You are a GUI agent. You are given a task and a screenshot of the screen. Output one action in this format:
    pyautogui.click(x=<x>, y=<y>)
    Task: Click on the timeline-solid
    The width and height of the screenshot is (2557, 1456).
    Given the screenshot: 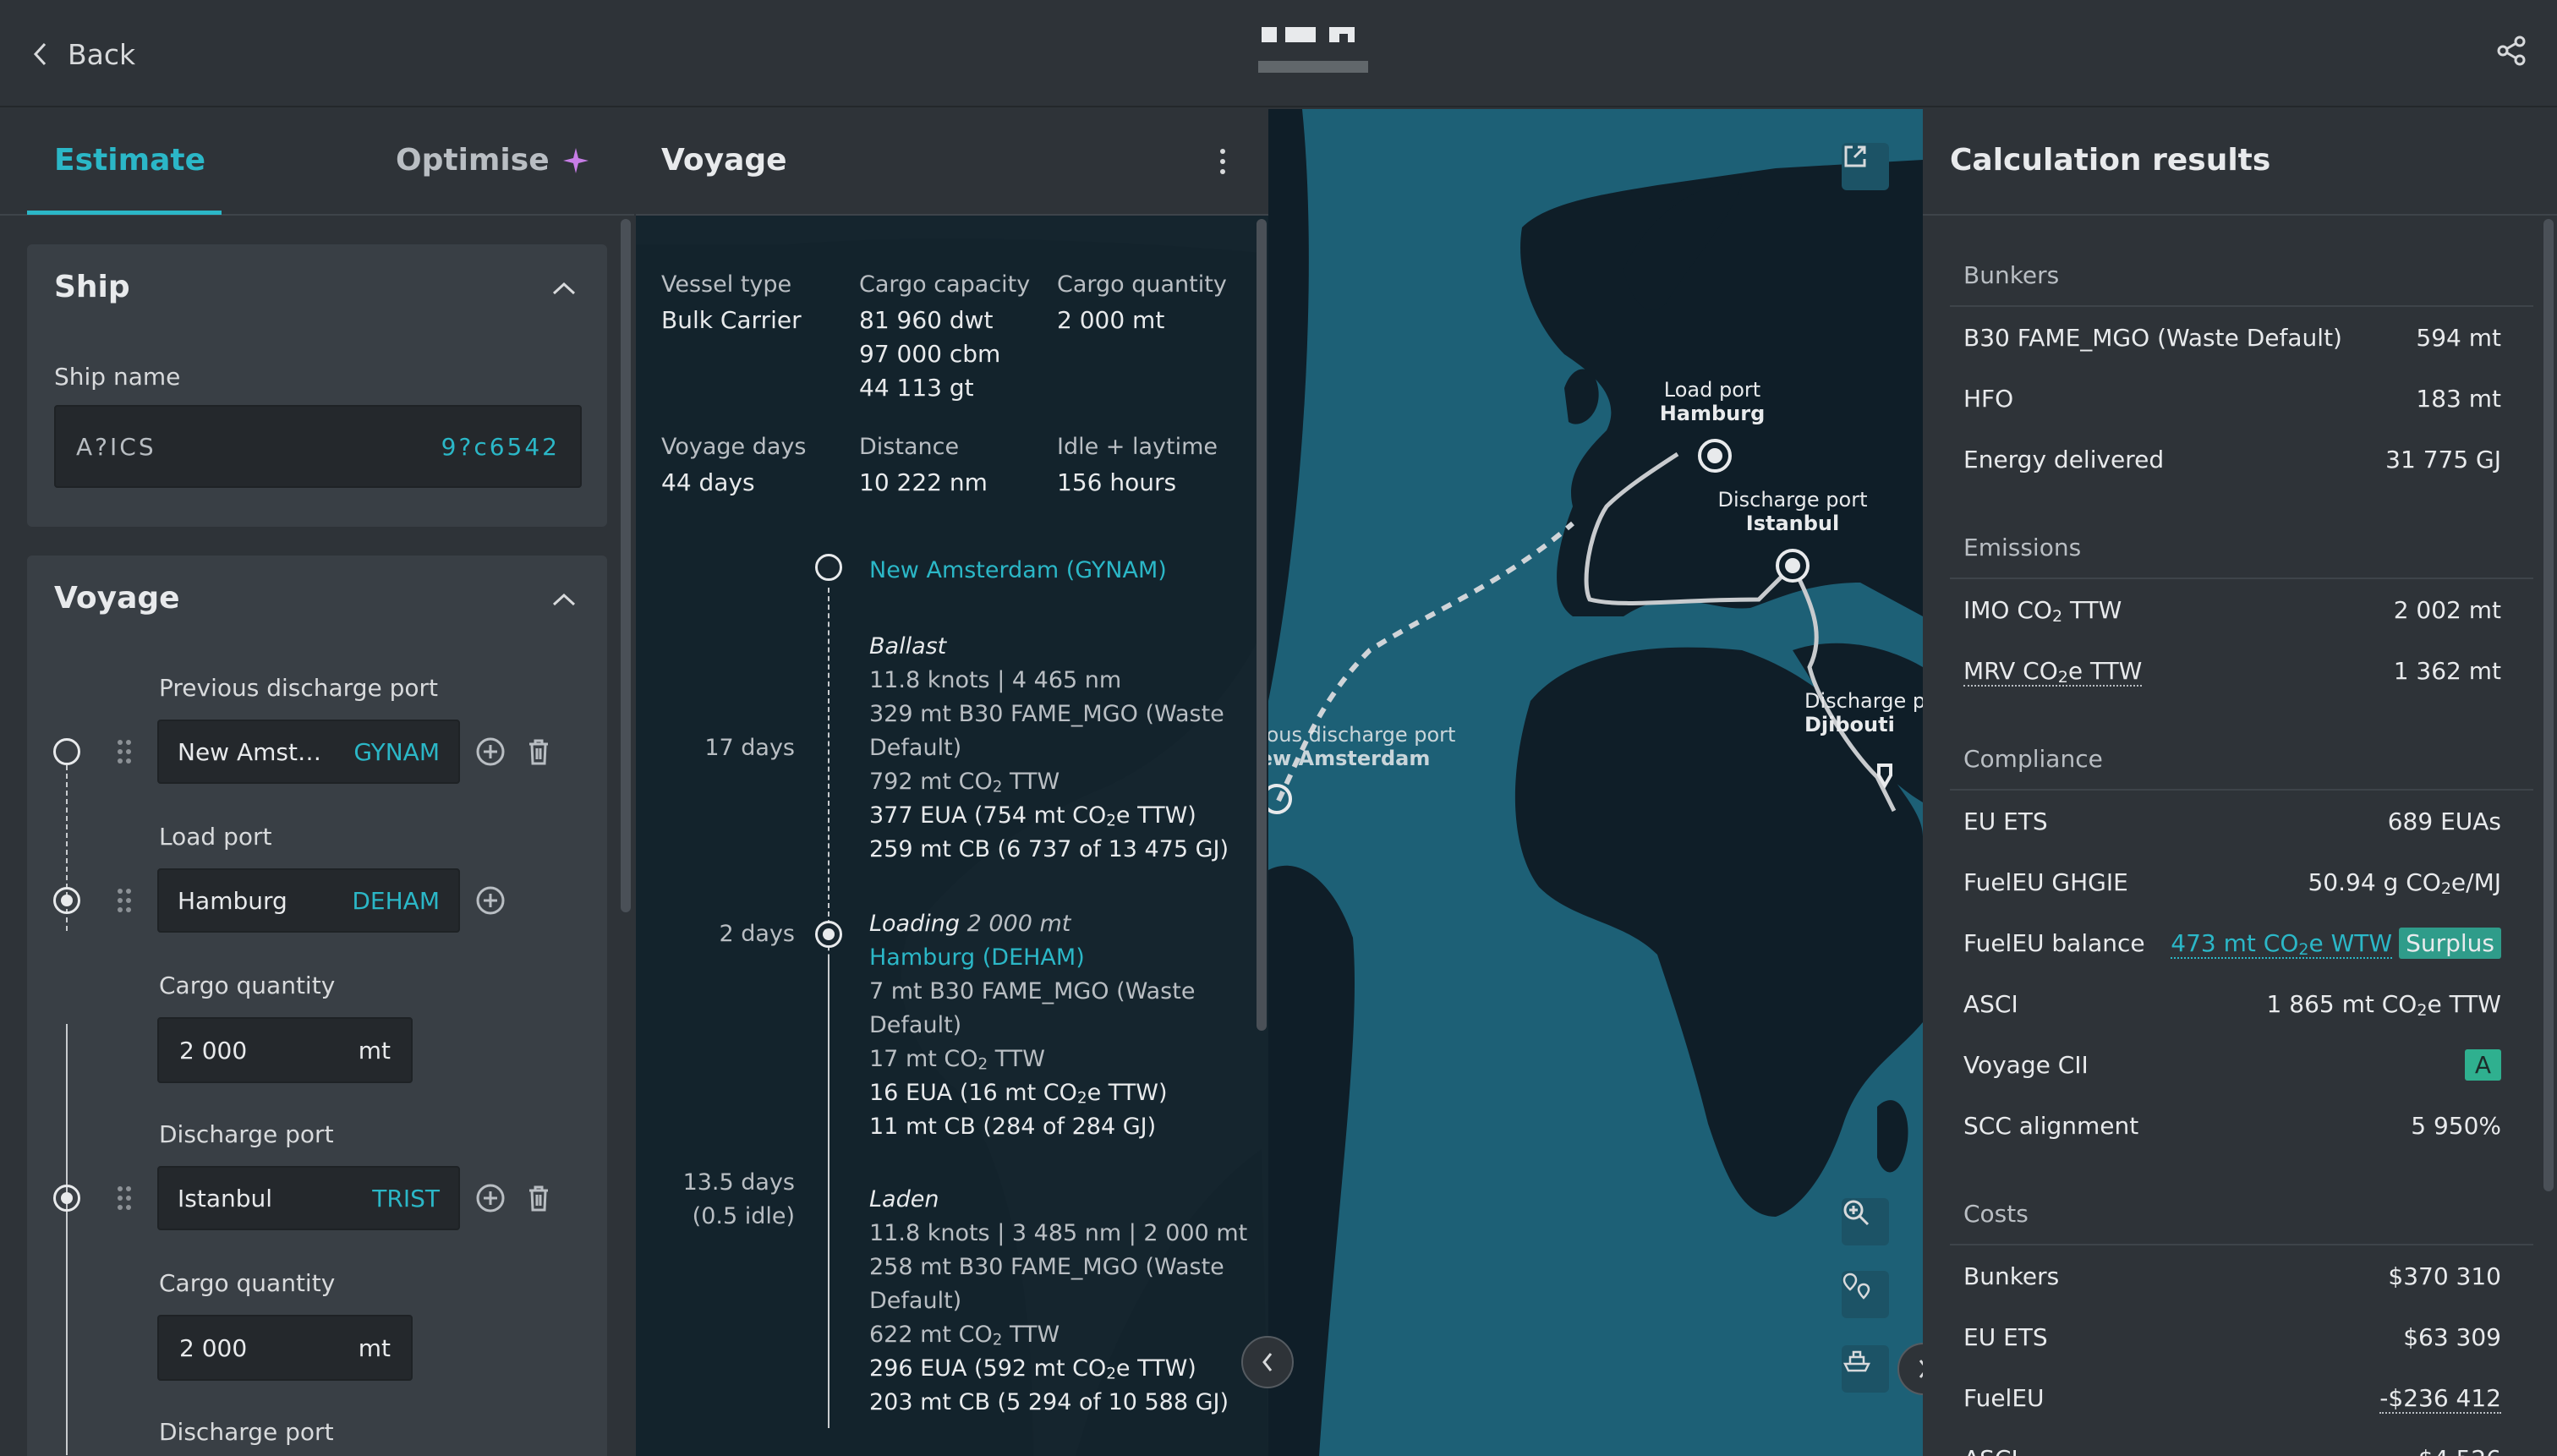 What is the action you would take?
    pyautogui.click(x=67, y=1240)
    